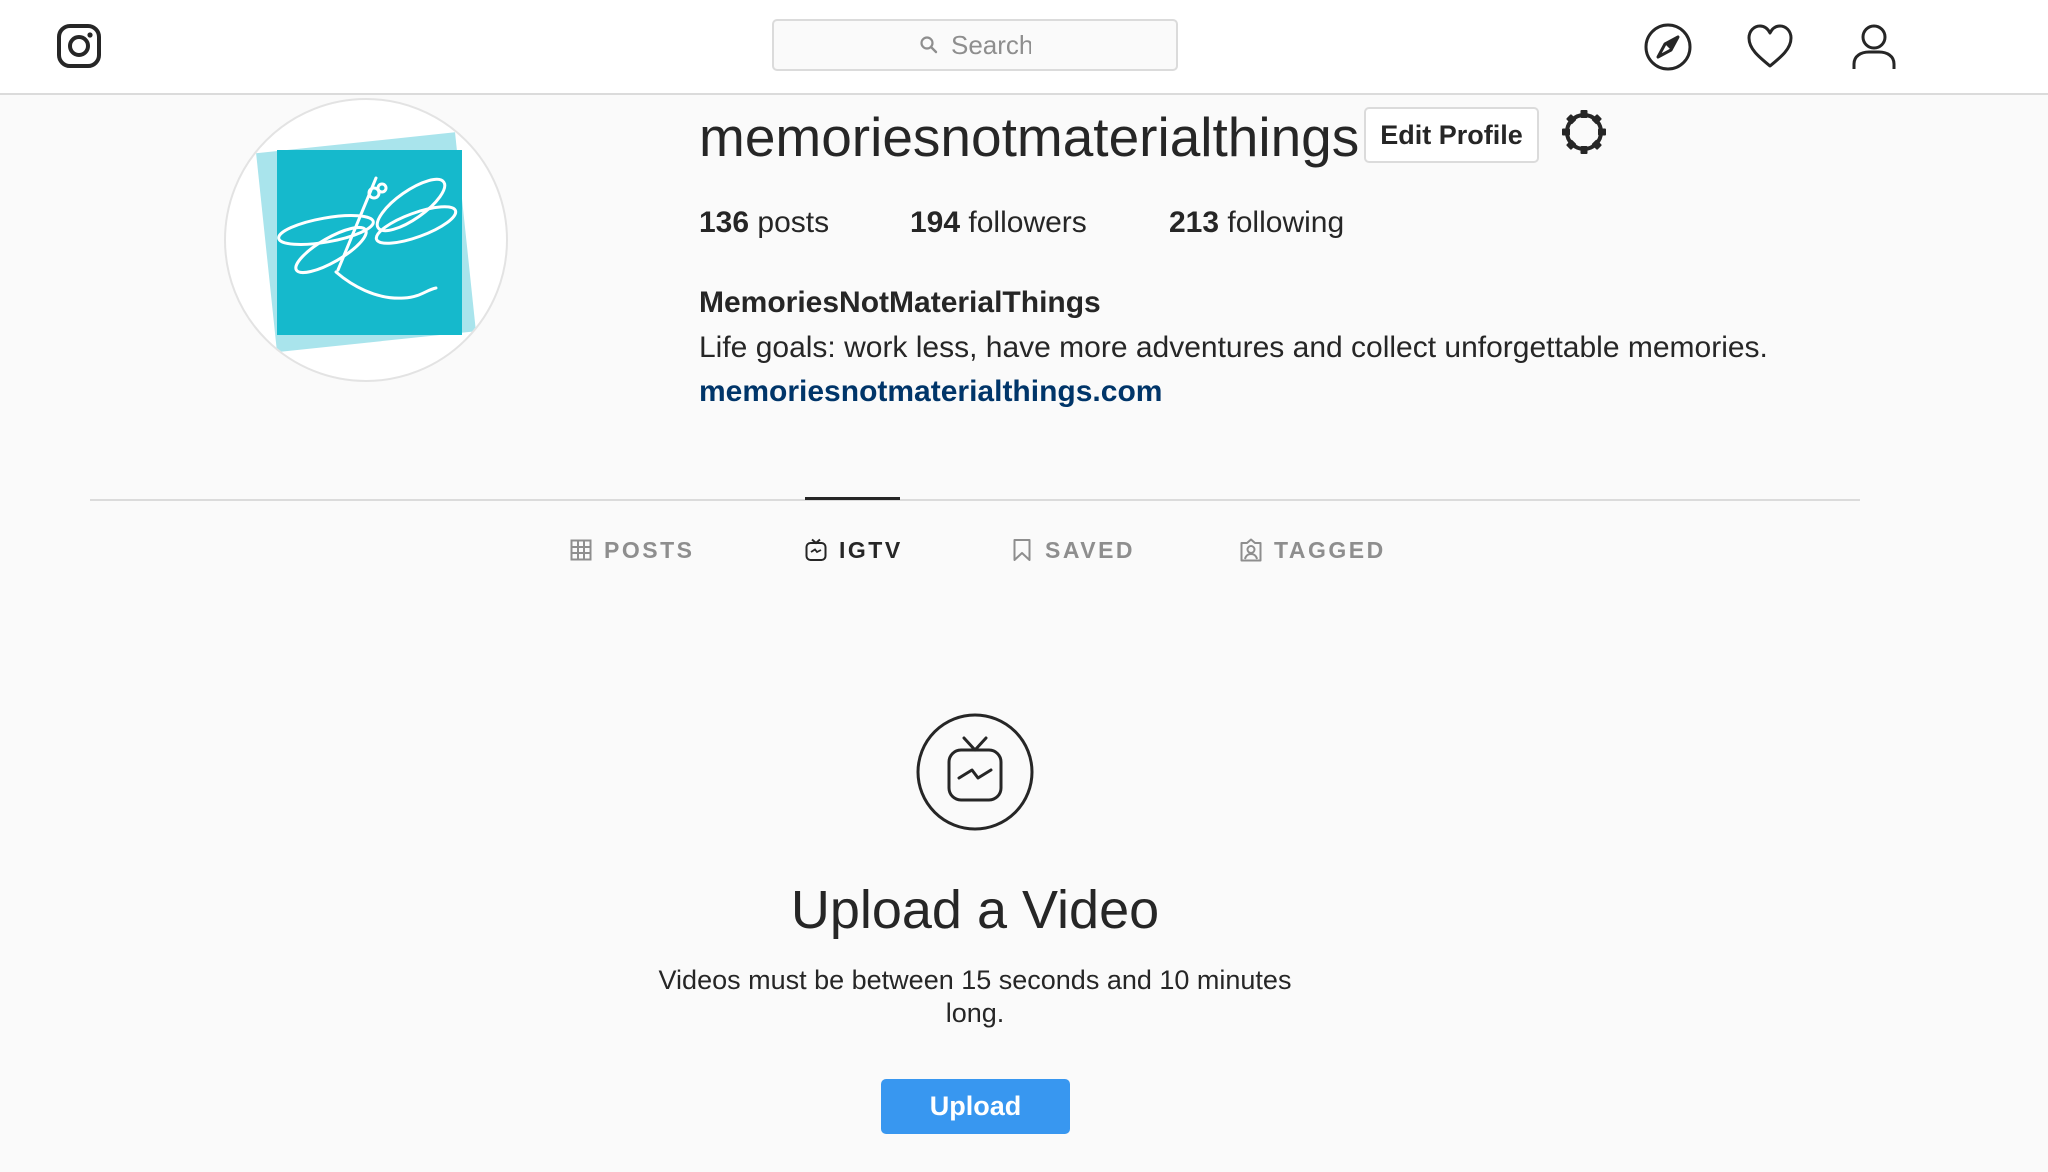  What do you see at coordinates (724, 222) in the screenshot?
I see `posts-count: 136` at bounding box center [724, 222].